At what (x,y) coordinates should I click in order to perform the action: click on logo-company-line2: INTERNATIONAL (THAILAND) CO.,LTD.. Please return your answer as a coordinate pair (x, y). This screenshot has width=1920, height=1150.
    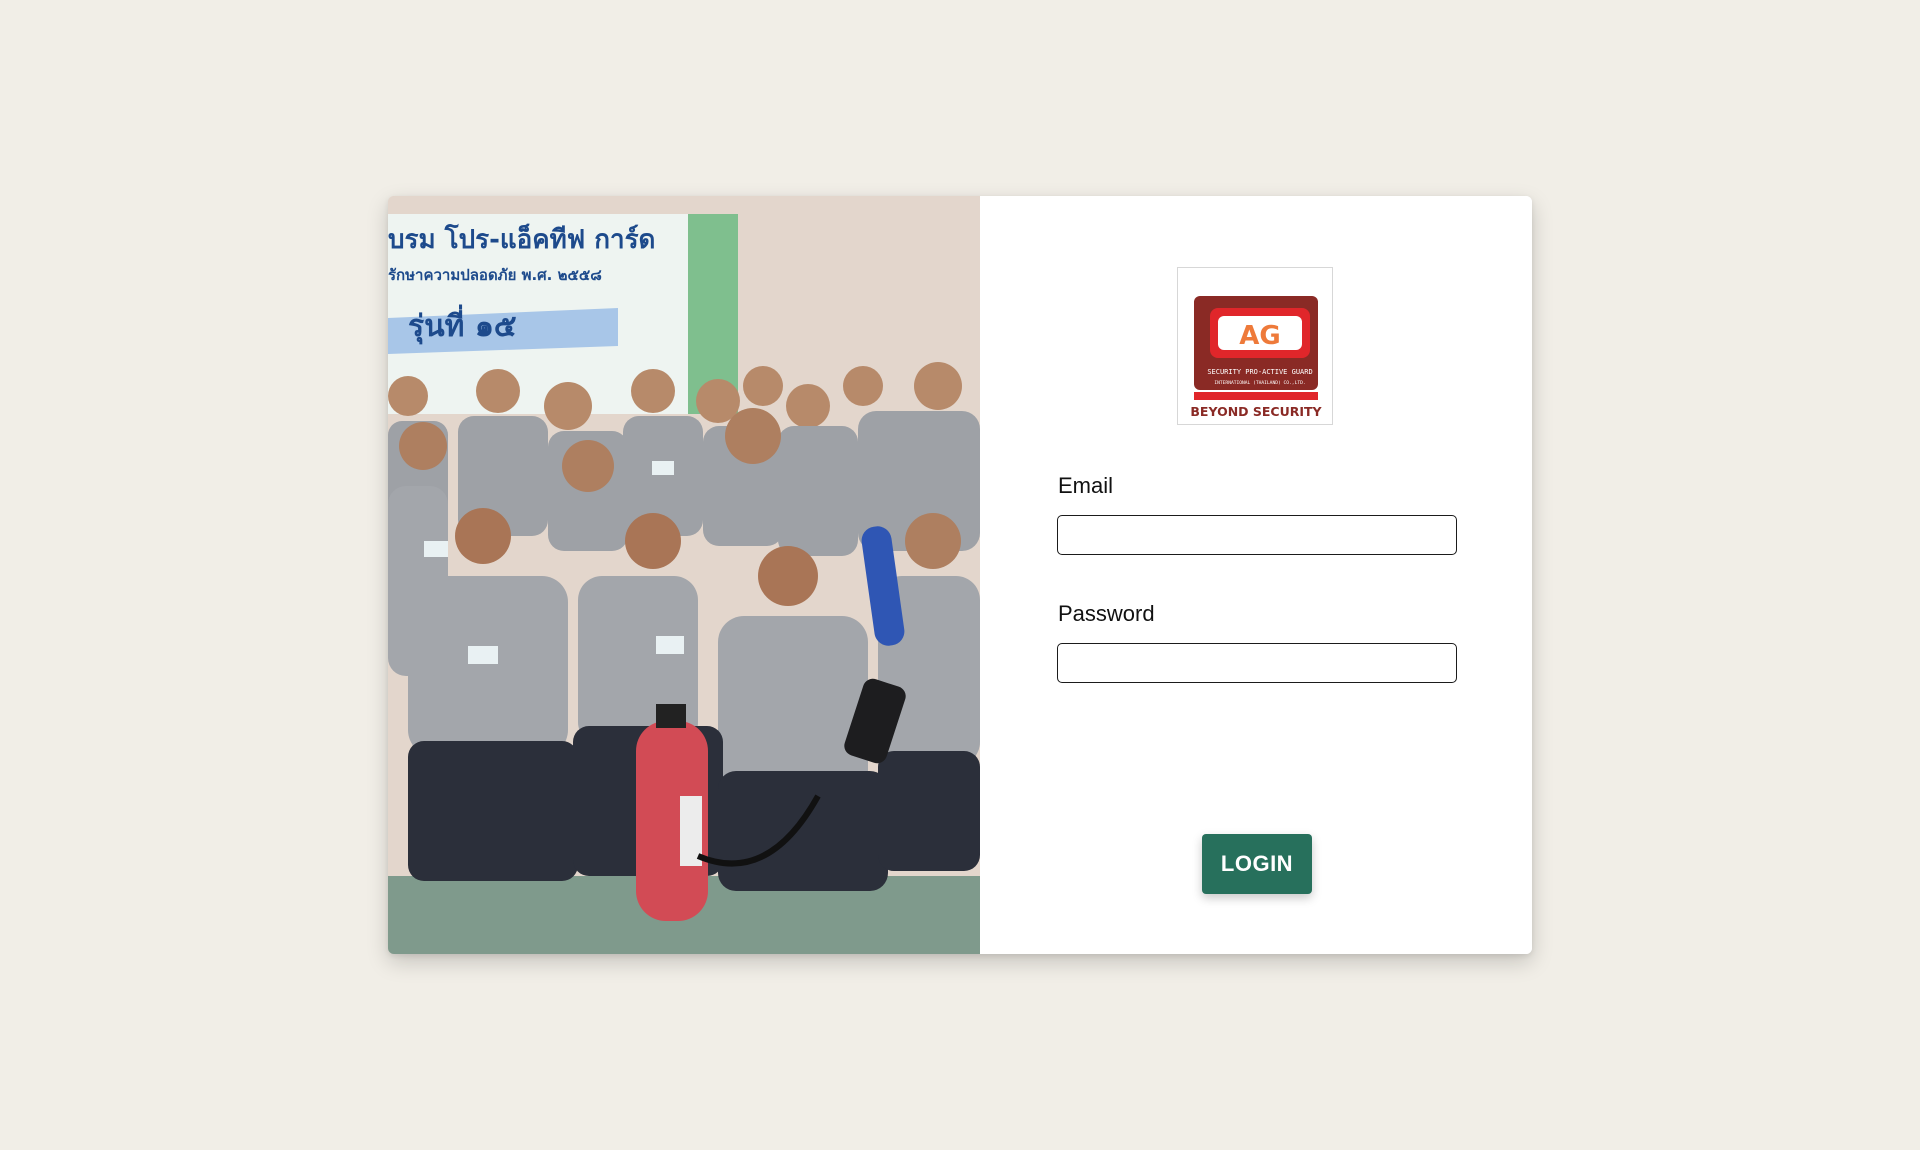
    Looking at the image, I should click on (1259, 383).